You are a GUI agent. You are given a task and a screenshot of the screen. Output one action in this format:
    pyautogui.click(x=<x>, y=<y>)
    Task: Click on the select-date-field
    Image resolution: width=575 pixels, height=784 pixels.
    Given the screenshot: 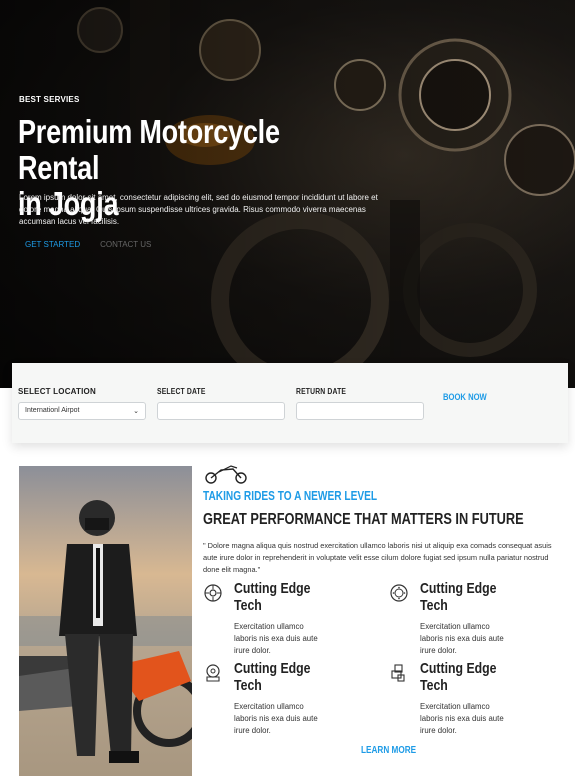 What is the action you would take?
    pyautogui.click(x=221, y=411)
    